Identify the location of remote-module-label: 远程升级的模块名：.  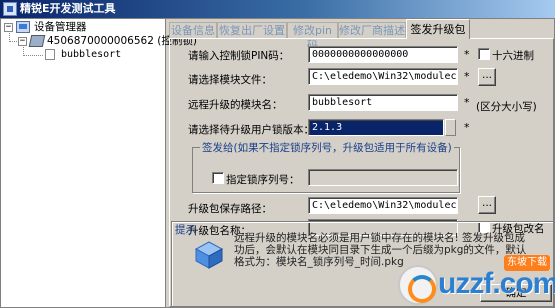
(235, 105).